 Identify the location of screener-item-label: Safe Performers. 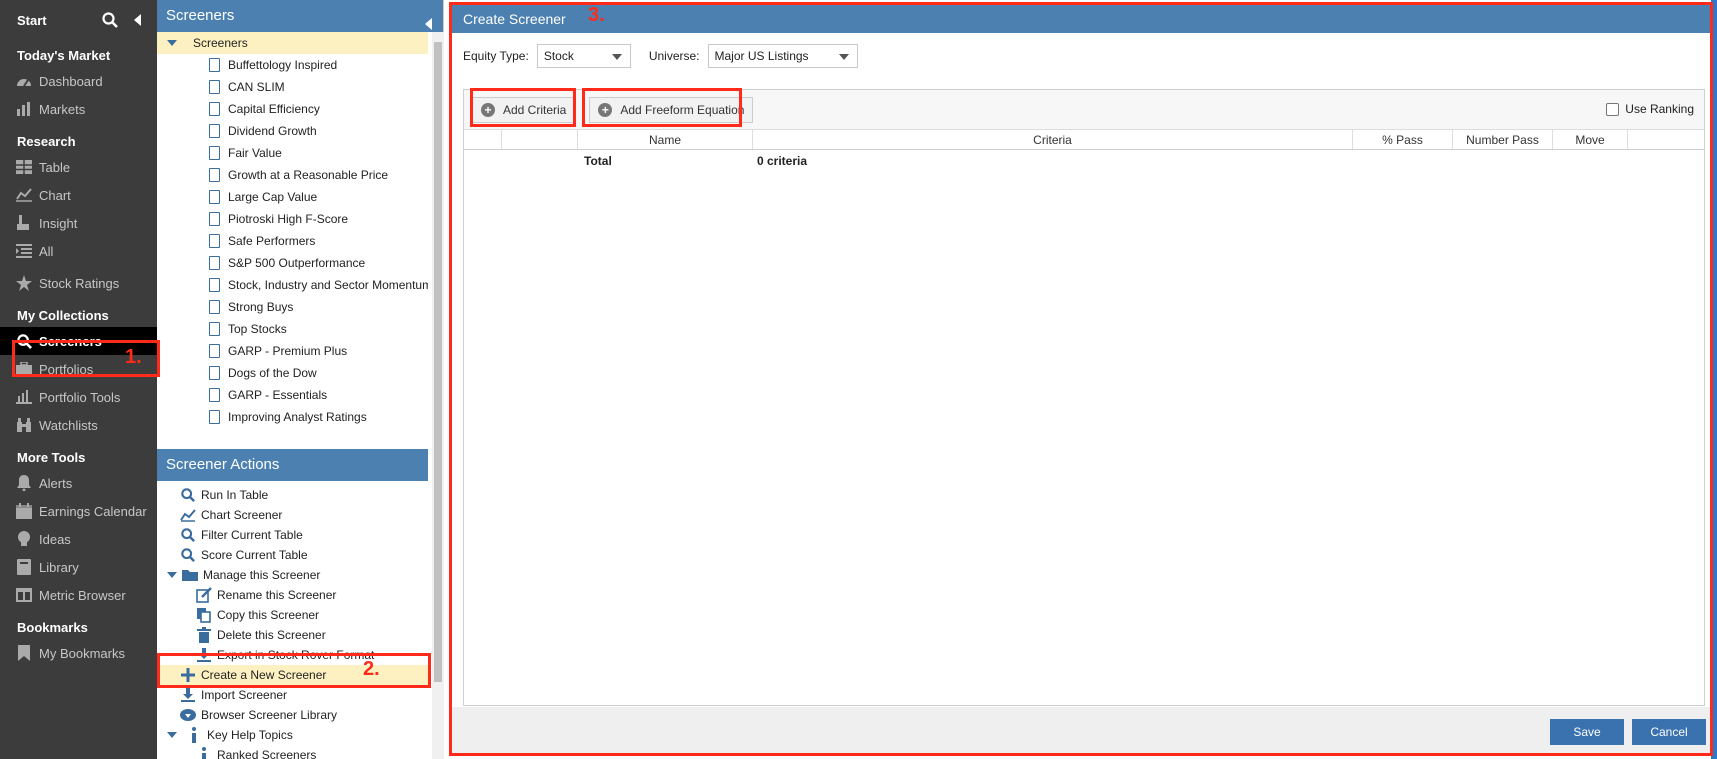
(272, 241).